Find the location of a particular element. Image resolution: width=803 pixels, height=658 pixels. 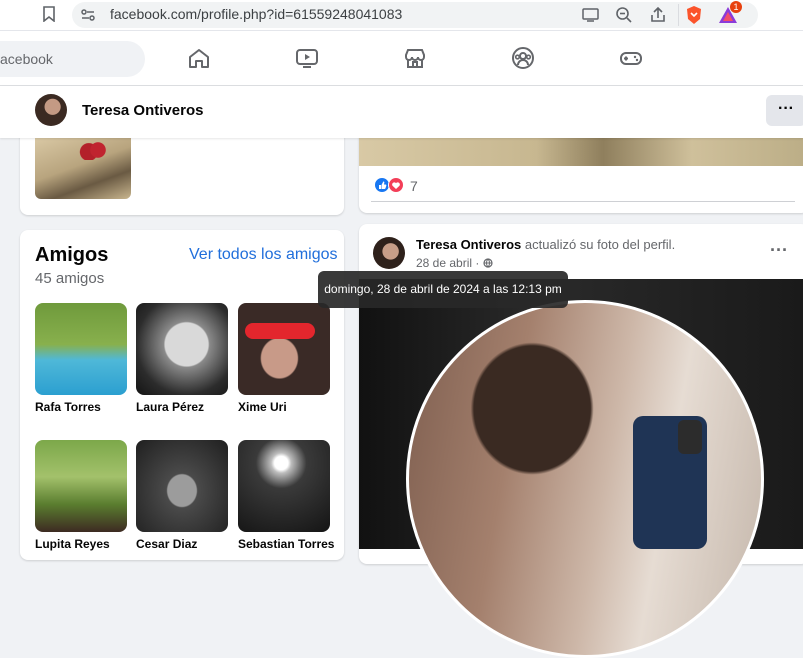

toolbar-divider is located at coordinates (678, 15).